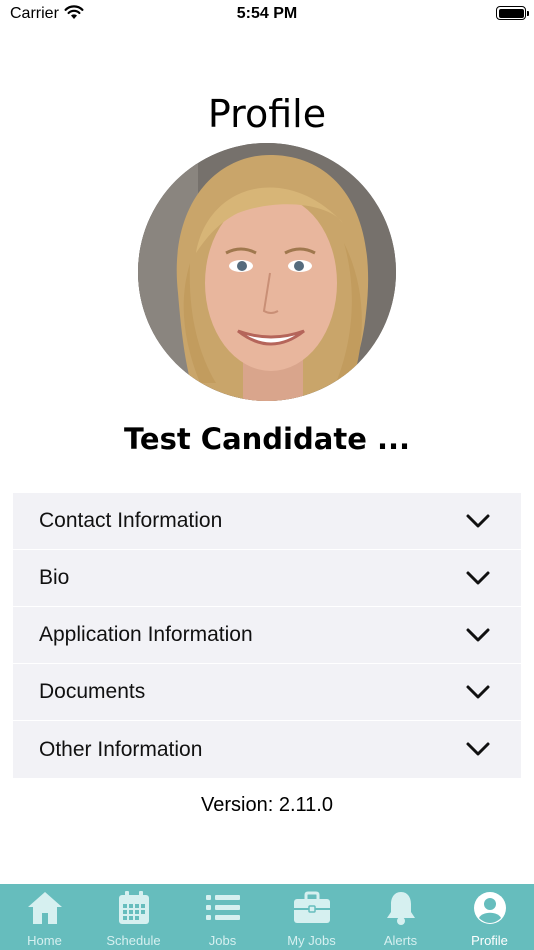 The height and width of the screenshot is (950, 534). Describe the element at coordinates (146, 634) in the screenshot. I see `section-label: Application Information` at that location.